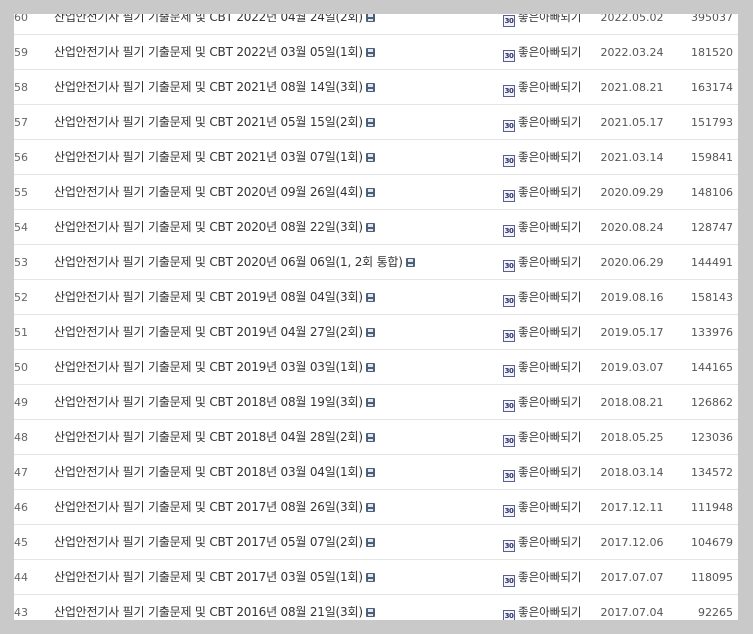 The image size is (753, 634). Describe the element at coordinates (632, 19) in the screenshot. I see `post-date: 2022.05.02` at that location.